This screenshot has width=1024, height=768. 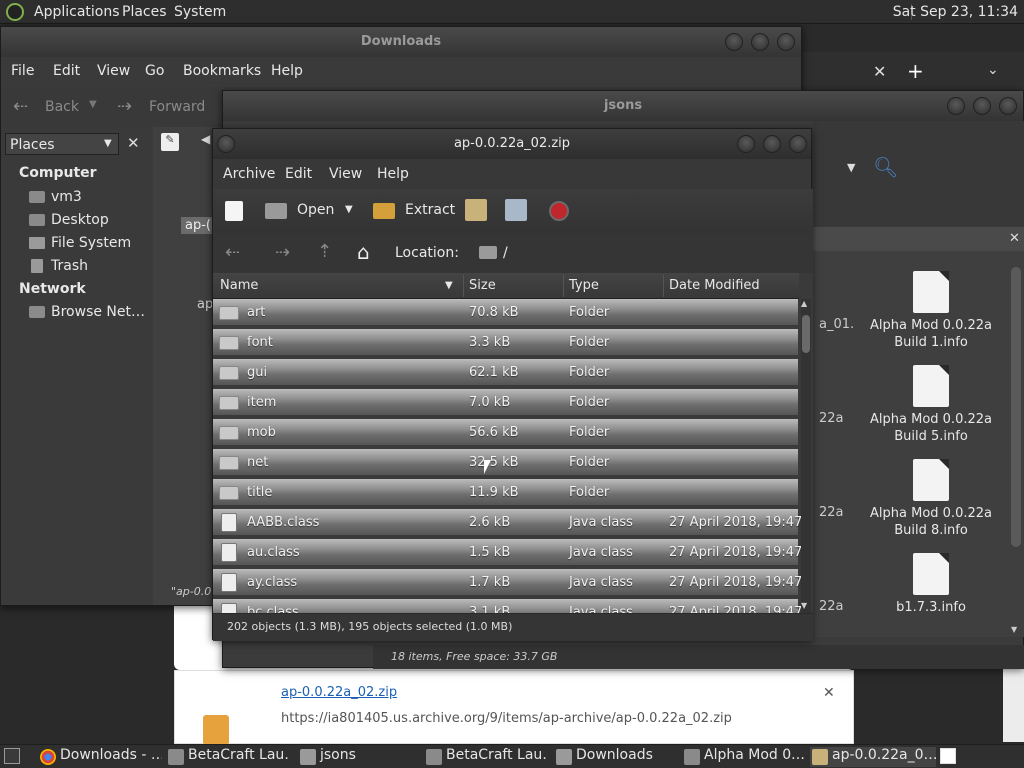 I want to click on file-label: Alpha Mod 0.0.22a Build 5.info, so click(x=931, y=428).